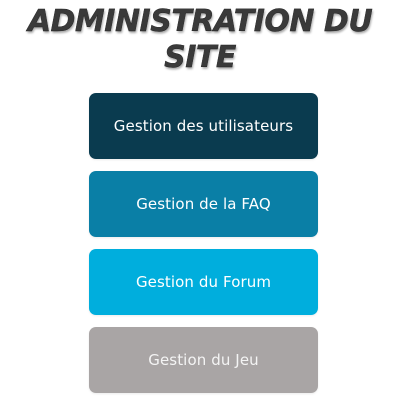  Describe the element at coordinates (203, 360) in the screenshot. I see `manage-game-button: Gestion du Jeu` at that location.